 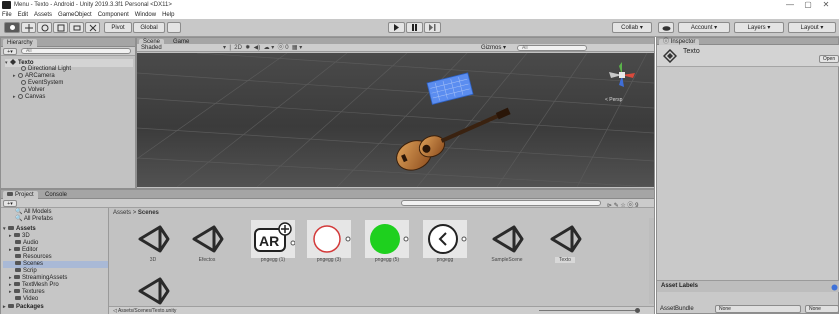 I want to click on folder-label: Editor, so click(x=30, y=250).